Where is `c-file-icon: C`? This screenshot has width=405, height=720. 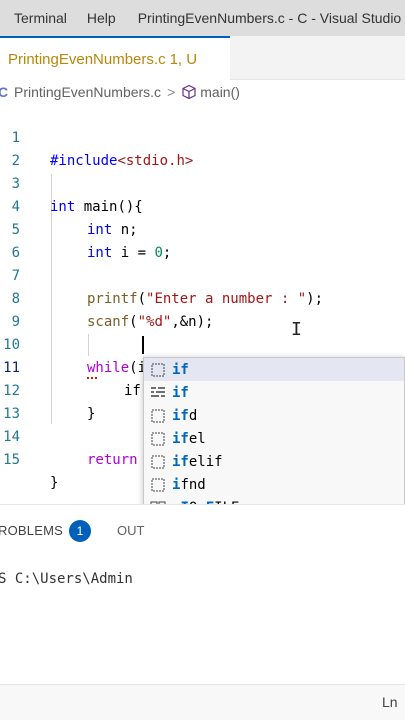
c-file-icon: C is located at coordinates (4, 92).